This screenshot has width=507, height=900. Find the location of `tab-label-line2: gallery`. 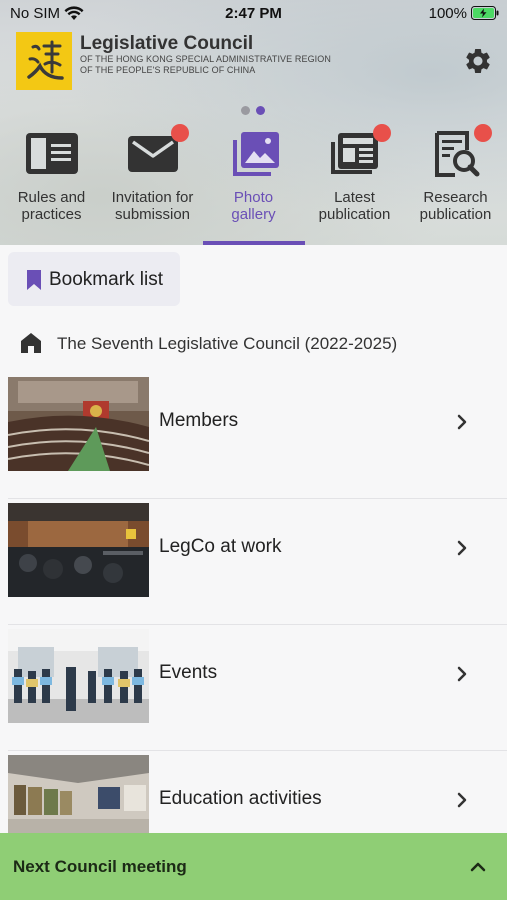

tab-label-line2: gallery is located at coordinates (253, 214).